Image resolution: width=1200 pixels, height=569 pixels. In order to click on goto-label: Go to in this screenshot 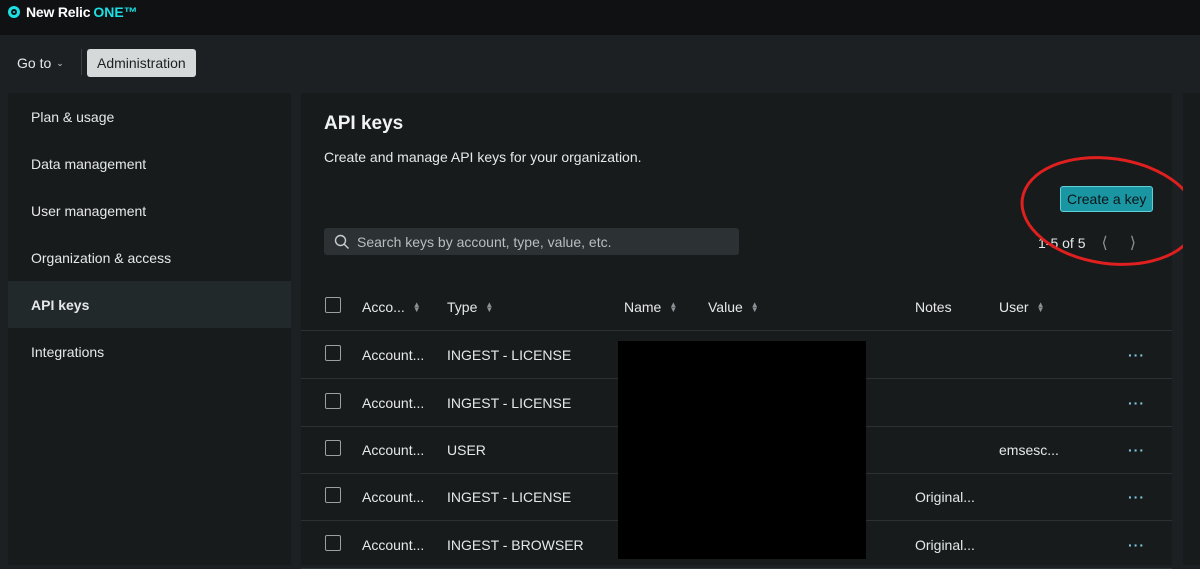, I will do `click(34, 63)`.